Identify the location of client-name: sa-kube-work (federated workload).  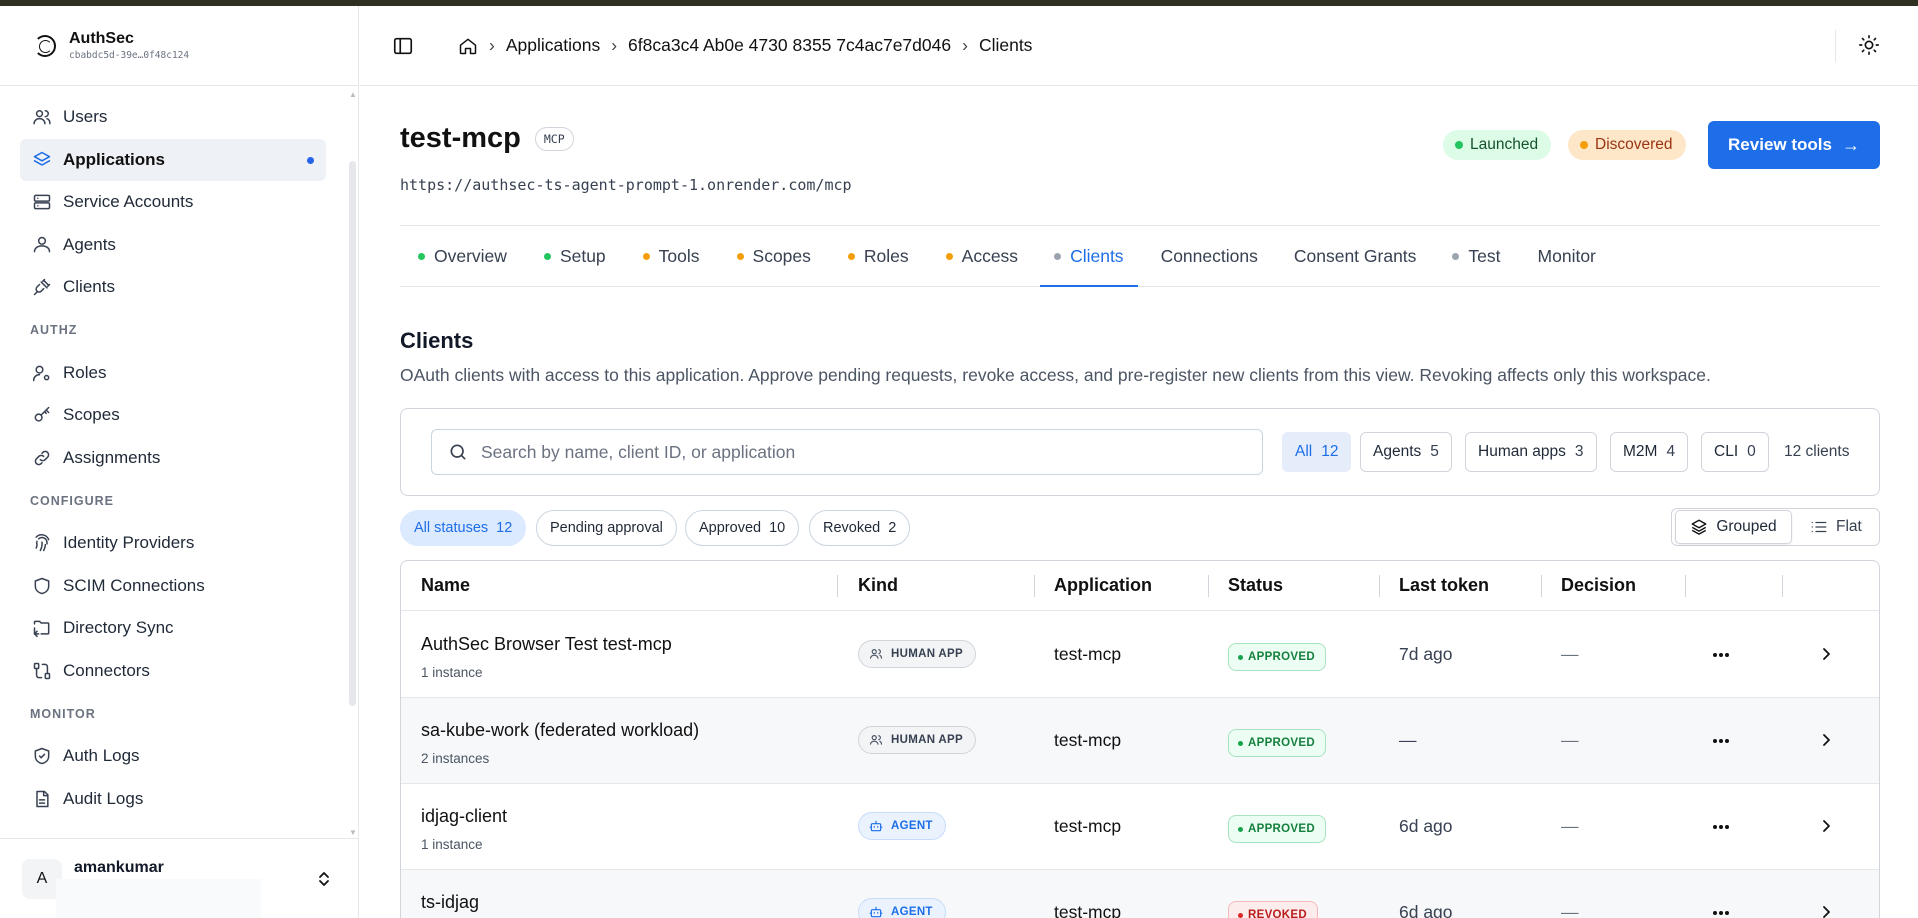
(560, 730).